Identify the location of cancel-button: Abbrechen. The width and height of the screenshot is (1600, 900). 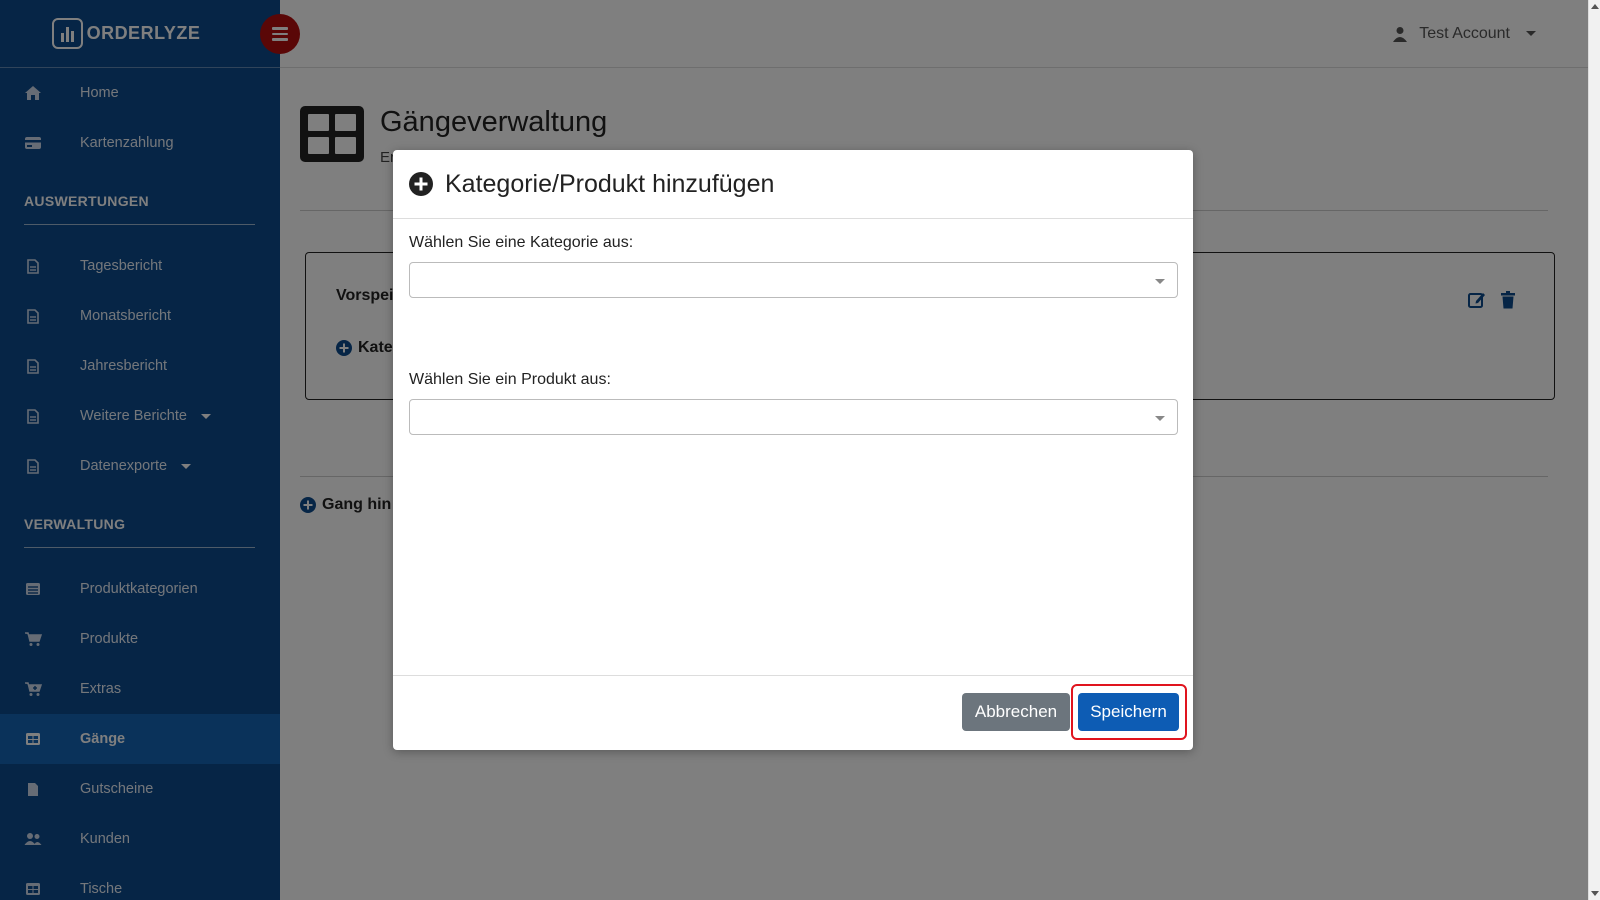
(1016, 712).